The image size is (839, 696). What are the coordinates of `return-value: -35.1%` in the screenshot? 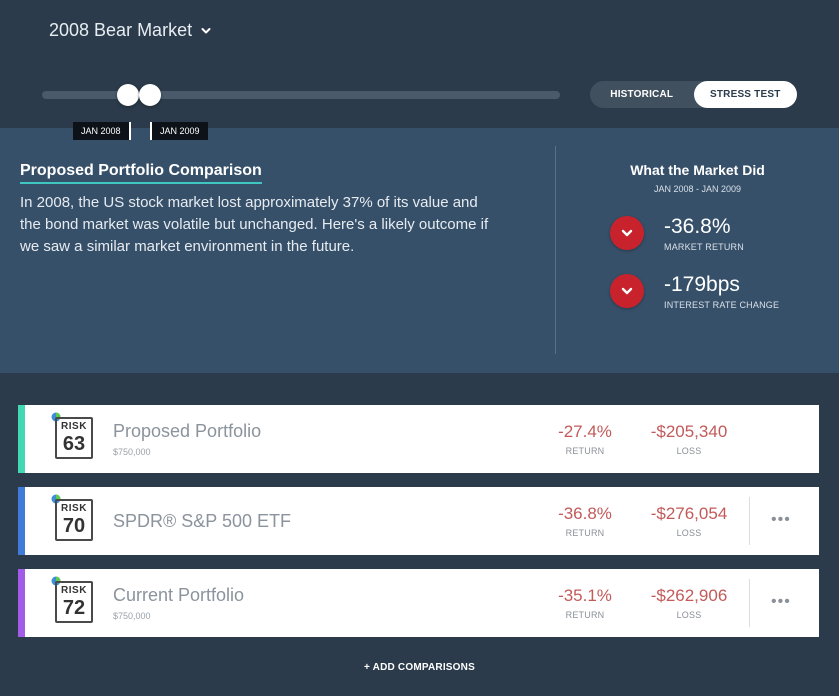 It's located at (585, 595).